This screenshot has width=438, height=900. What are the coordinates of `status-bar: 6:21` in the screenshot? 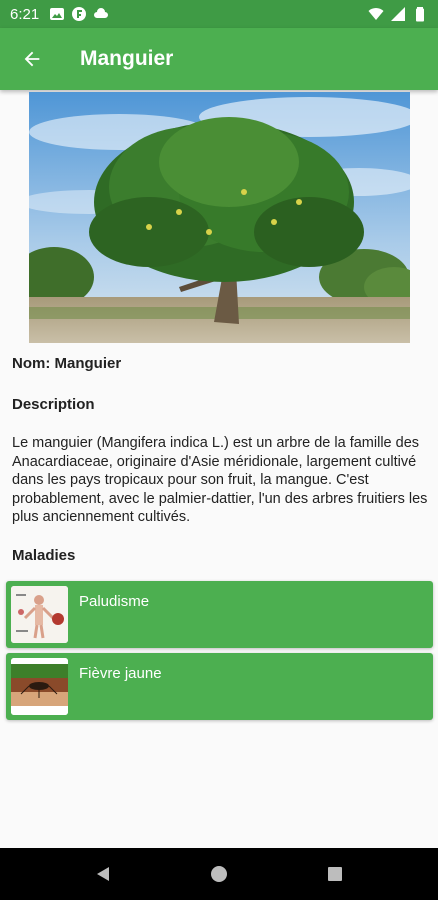 It's located at (219, 14).